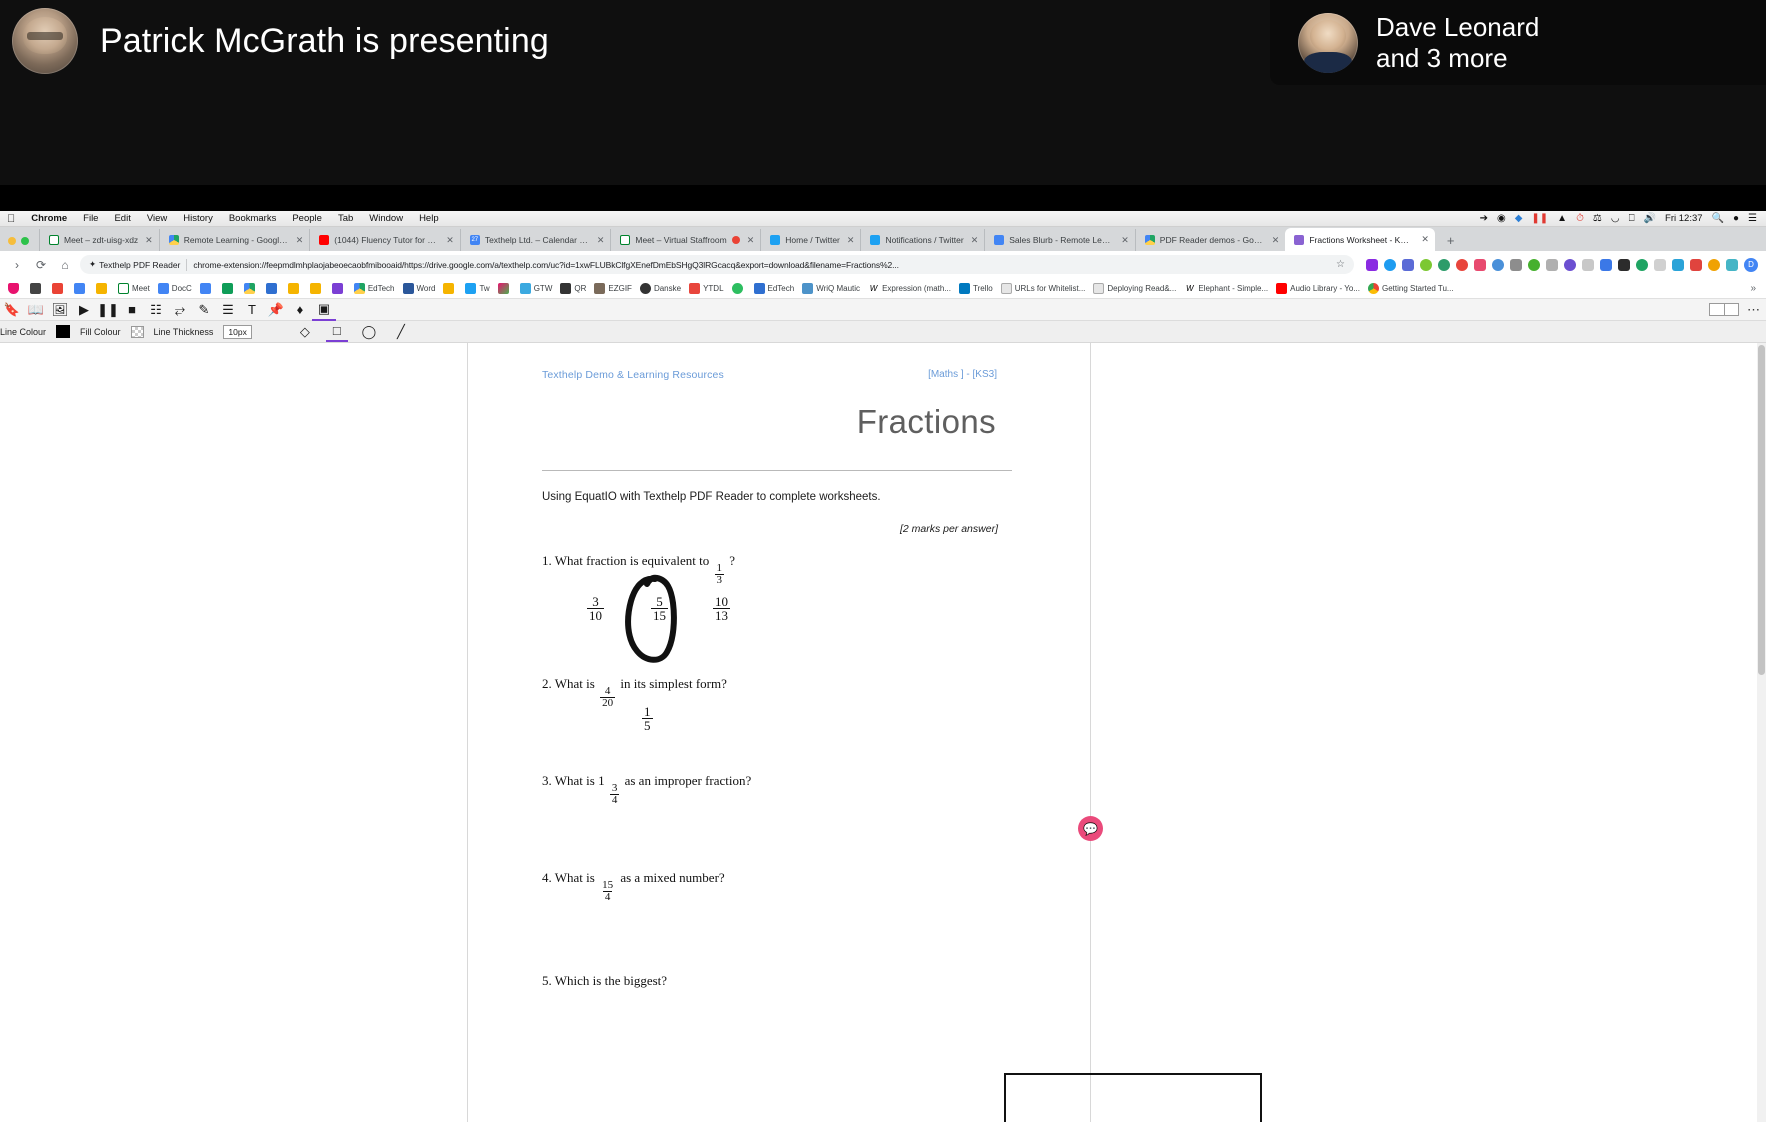 The height and width of the screenshot is (1122, 1766). Describe the element at coordinates (1580, 218) in the screenshot. I see `timer-icon: ⏱` at that location.